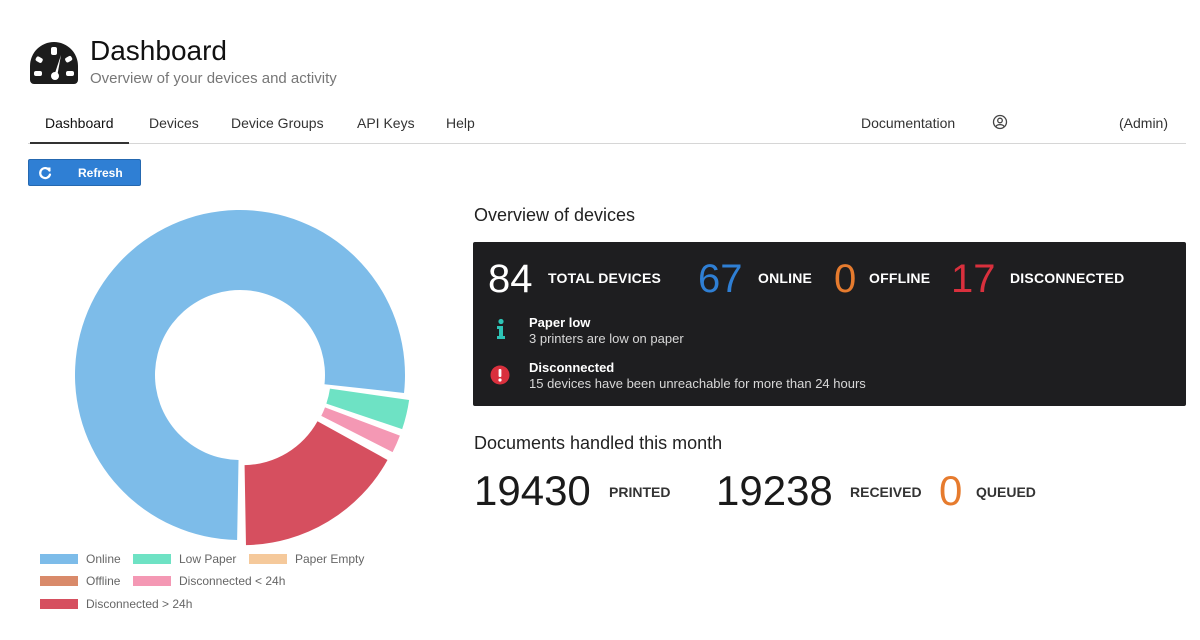 This screenshot has width=1200, height=640. Describe the element at coordinates (555, 215) in the screenshot. I see `overview-title: Overview of devices` at that location.